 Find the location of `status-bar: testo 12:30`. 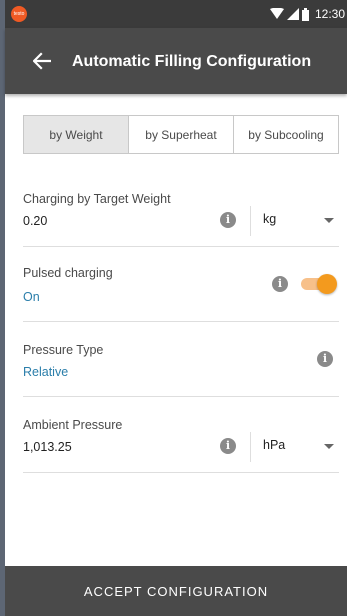

status-bar: testo 12:30 is located at coordinates (176, 14).